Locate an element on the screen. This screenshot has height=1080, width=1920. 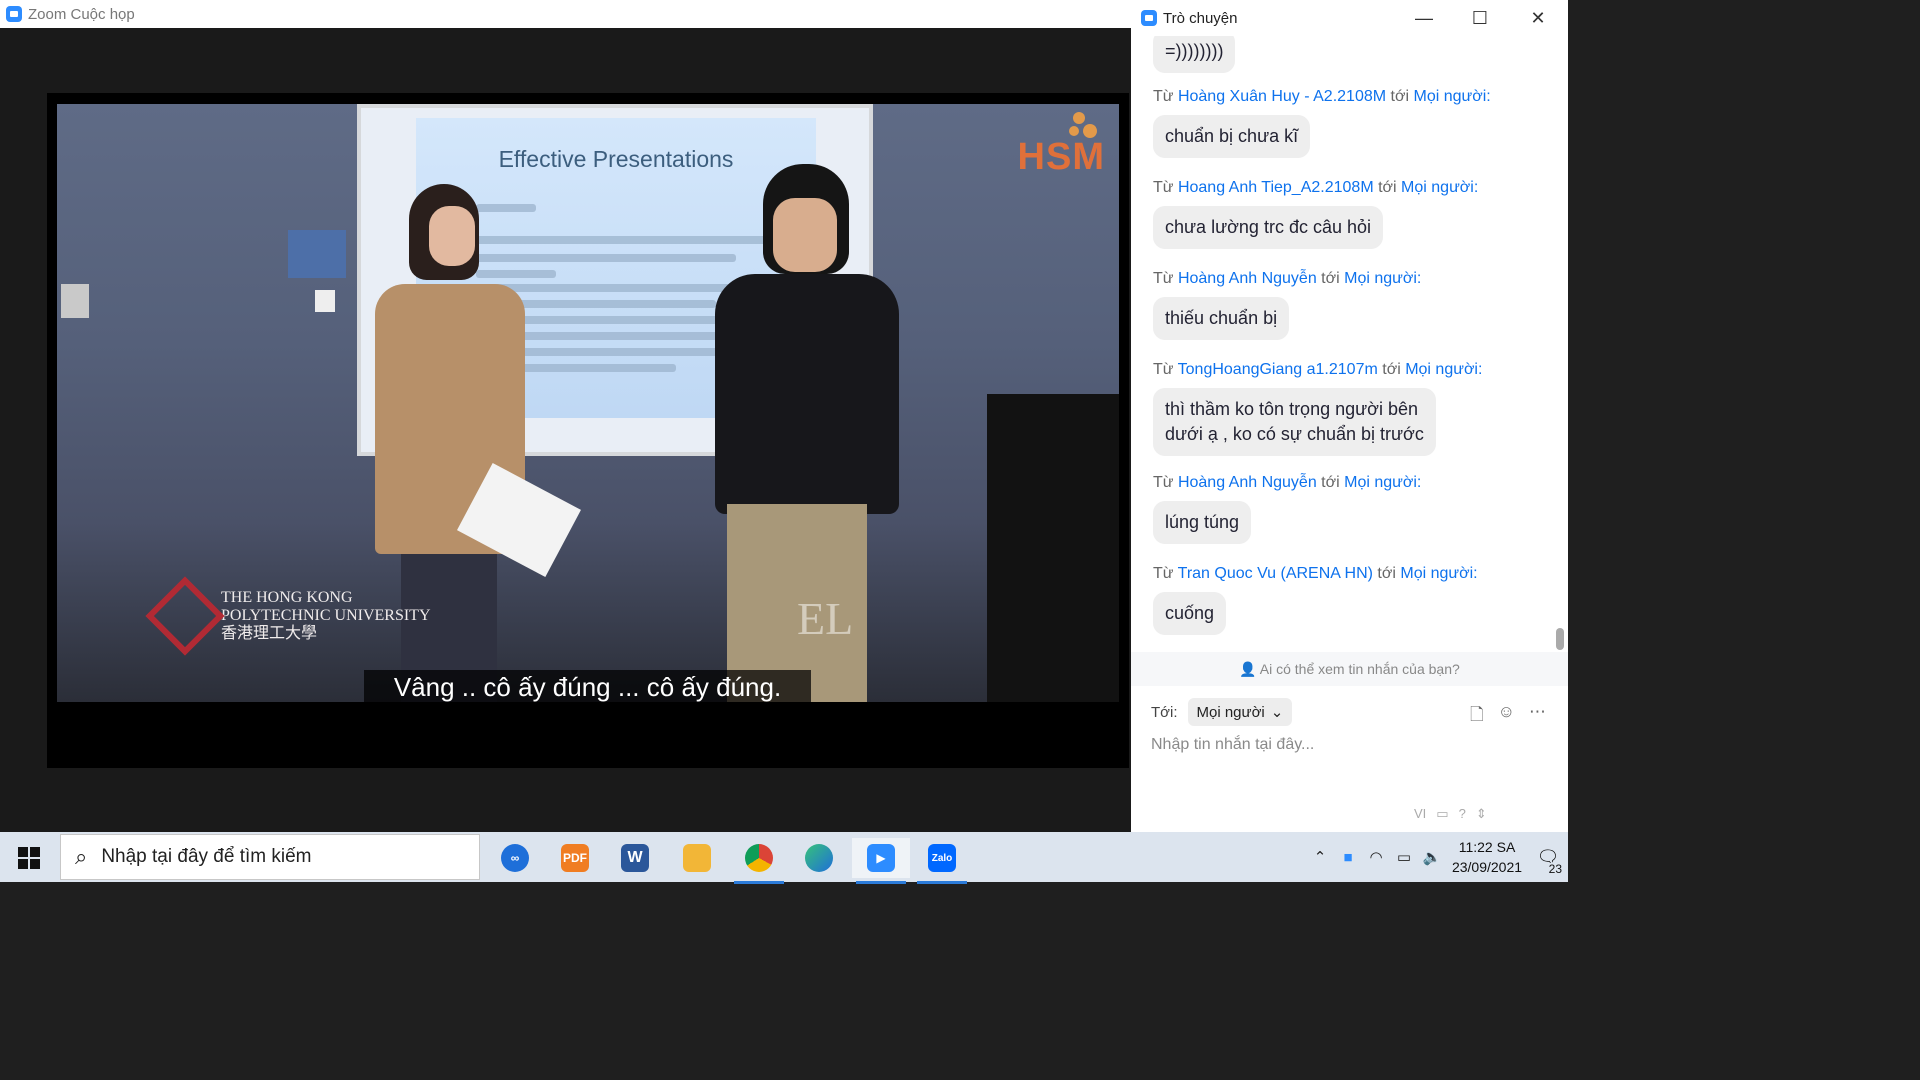
more-options-icon: ⋯ is located at coordinates (1537, 716).